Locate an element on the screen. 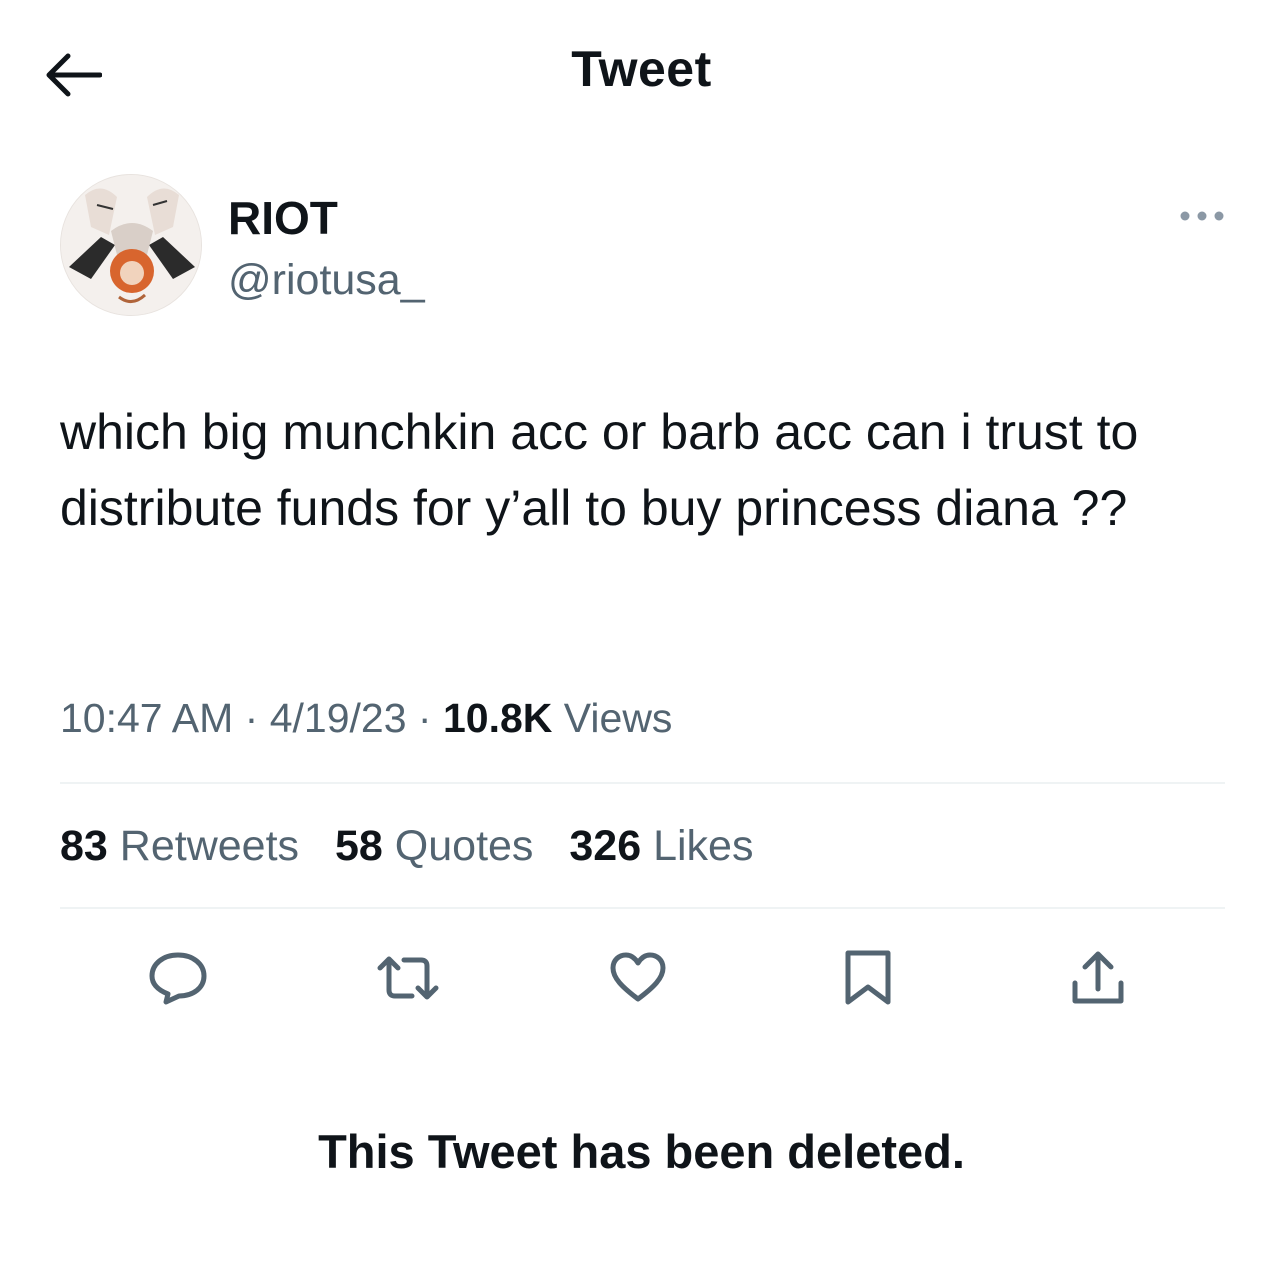  retweet-icon is located at coordinates (408, 978).